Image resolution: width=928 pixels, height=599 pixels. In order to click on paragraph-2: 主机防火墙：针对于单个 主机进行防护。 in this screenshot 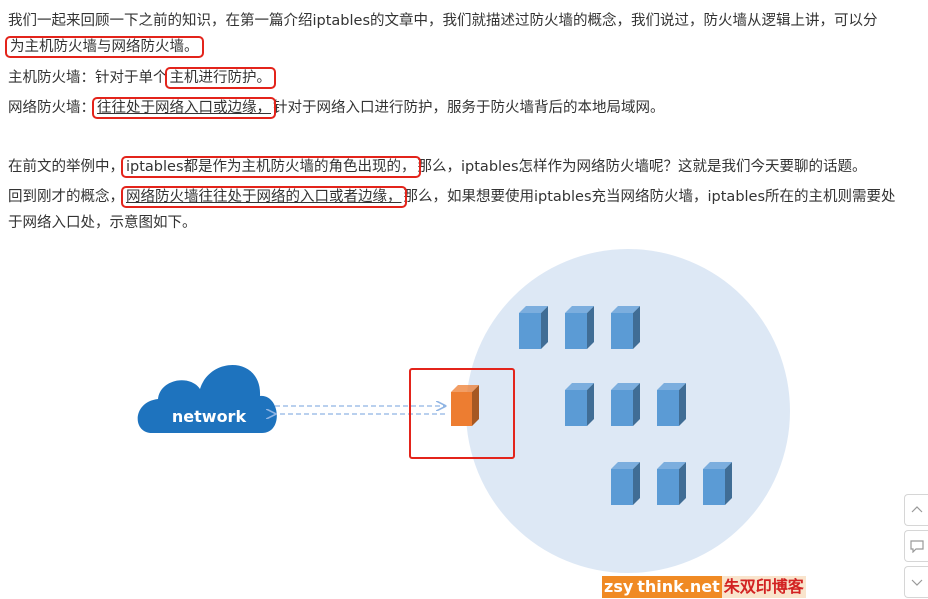, I will do `click(142, 78)`.